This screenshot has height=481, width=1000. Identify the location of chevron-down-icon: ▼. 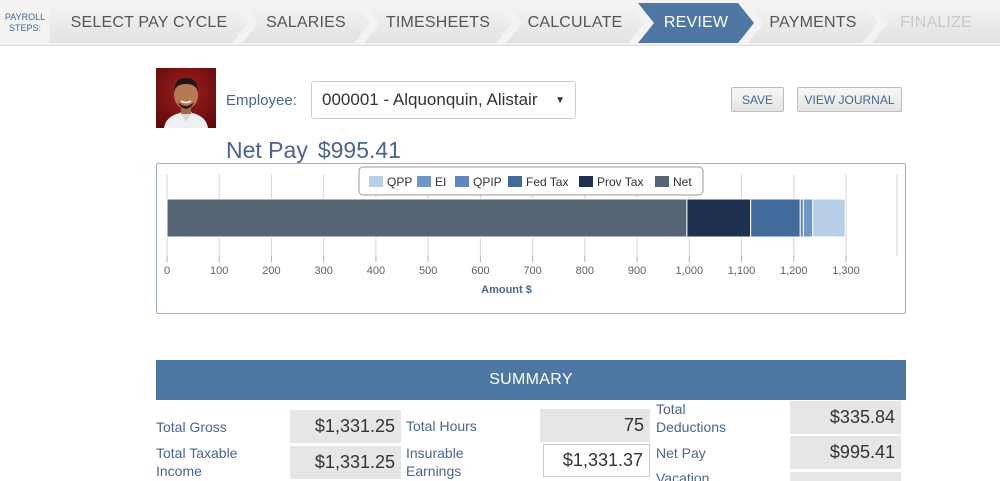
(560, 100).